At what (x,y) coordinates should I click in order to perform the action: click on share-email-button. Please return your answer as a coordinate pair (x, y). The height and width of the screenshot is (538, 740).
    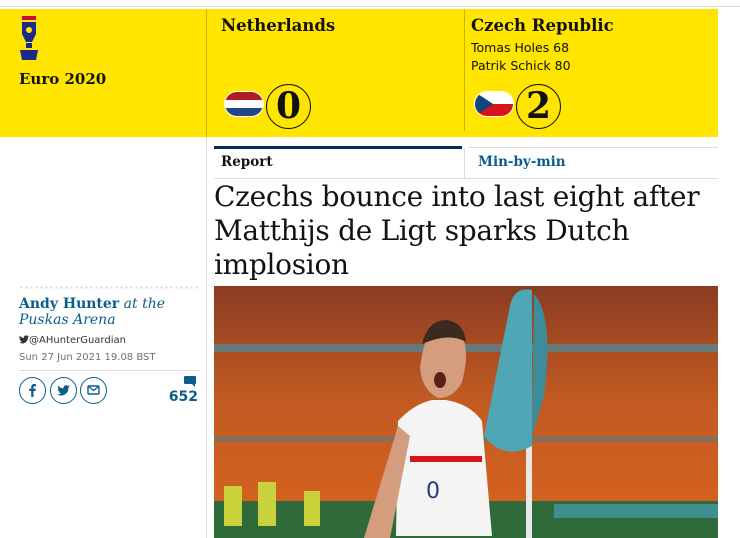
    Looking at the image, I should click on (93, 390).